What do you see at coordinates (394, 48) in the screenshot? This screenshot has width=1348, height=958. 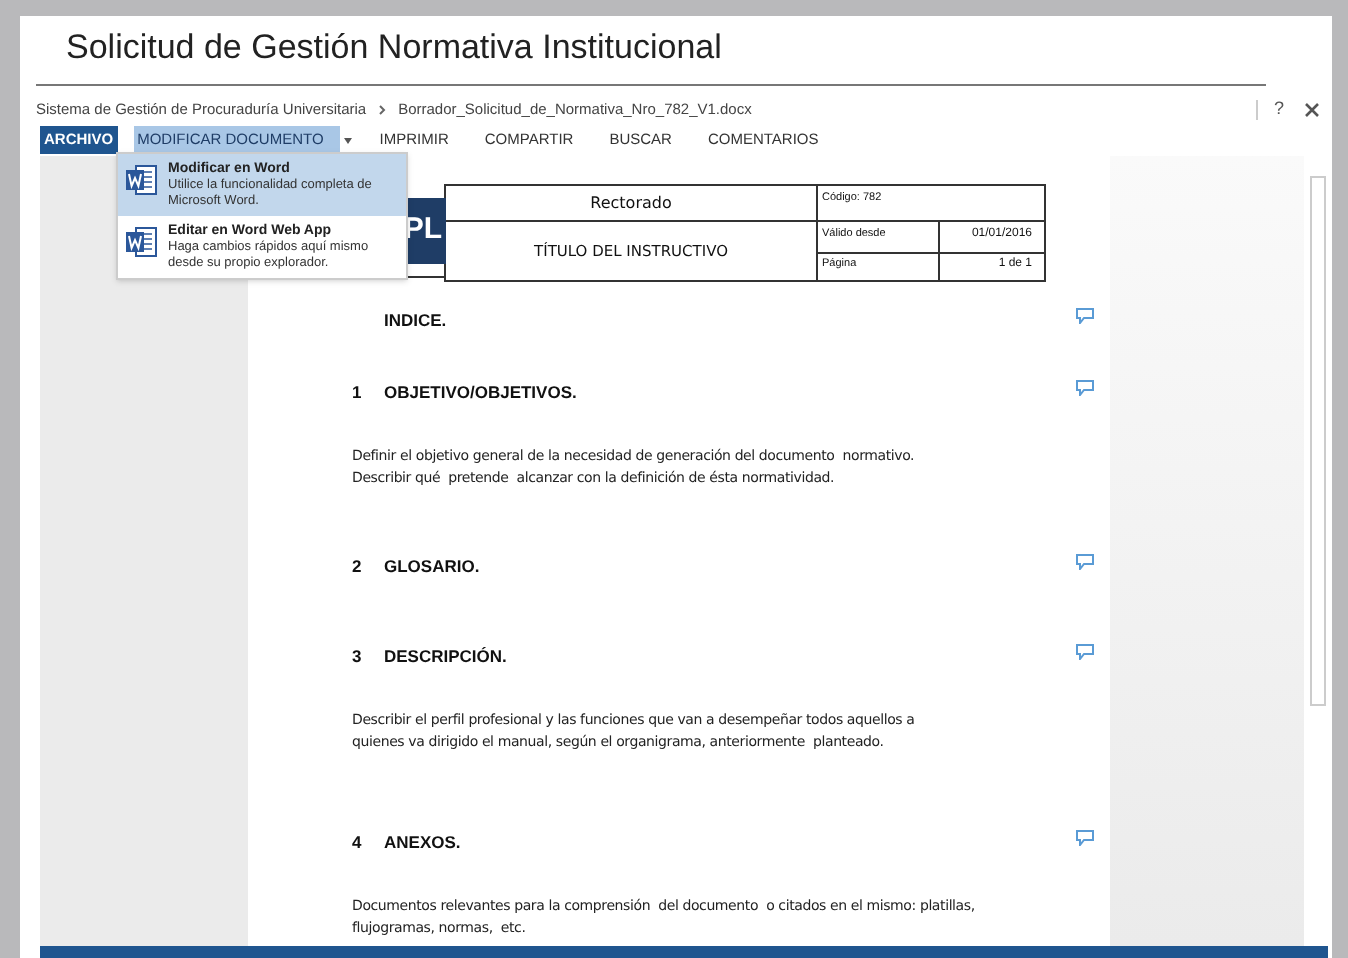 I see `window-title: Solicitud de Gestión Normativa Institucional` at bounding box center [394, 48].